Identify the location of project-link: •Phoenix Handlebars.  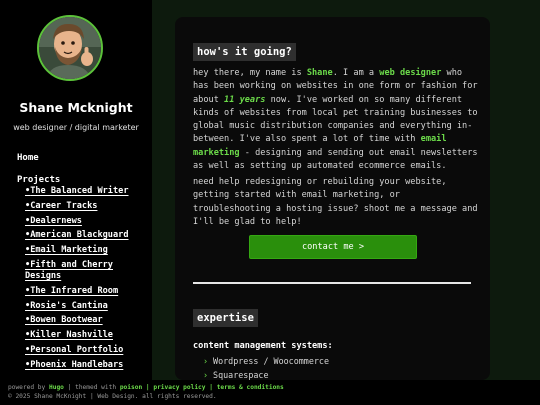
(86, 365).